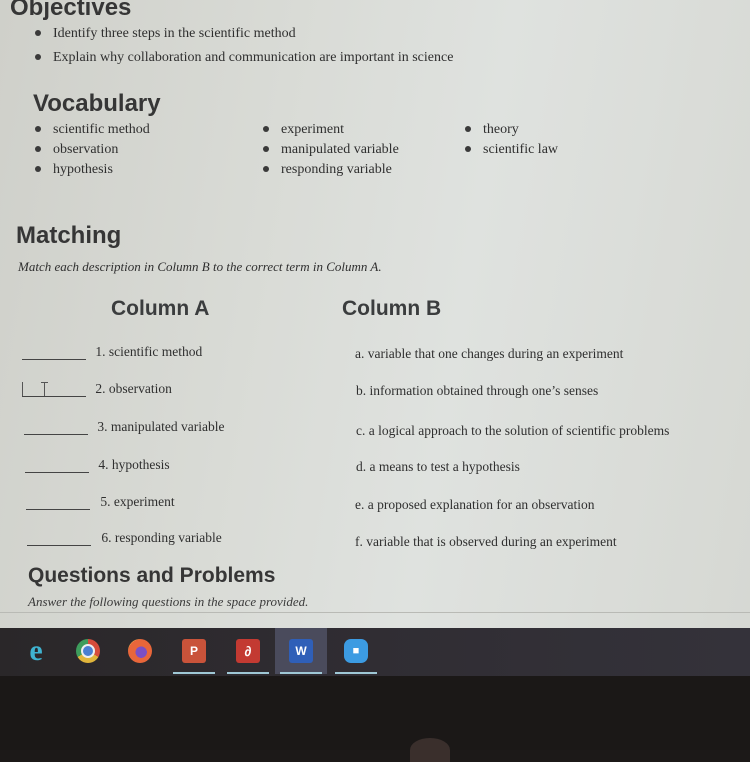 This screenshot has height=762, width=750. Describe the element at coordinates (133, 388) in the screenshot. I see `term-label: 2. observation` at that location.